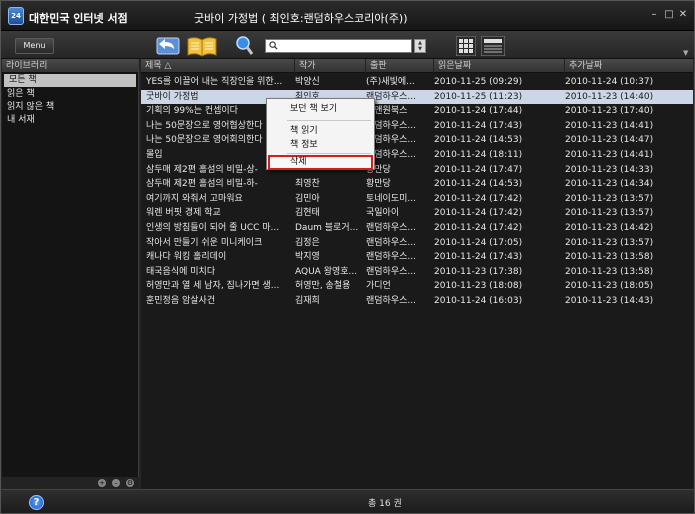  What do you see at coordinates (347, 501) in the screenshot?
I see `status-bar: ? 총 16 권` at bounding box center [347, 501].